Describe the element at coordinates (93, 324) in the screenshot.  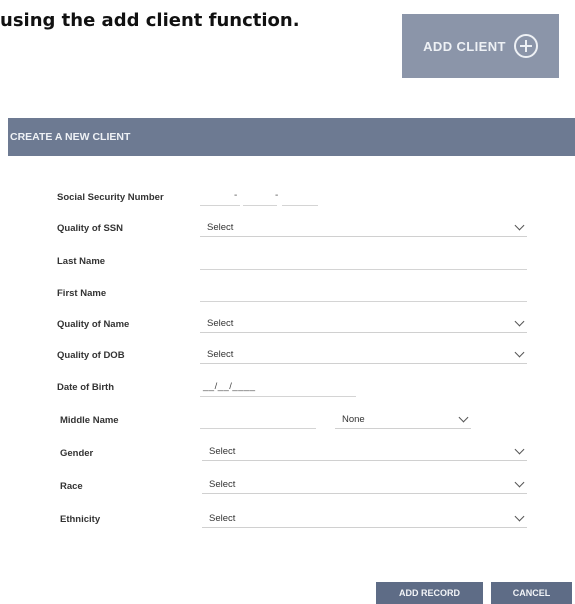
I see `name-quality-label: Quality of Name` at that location.